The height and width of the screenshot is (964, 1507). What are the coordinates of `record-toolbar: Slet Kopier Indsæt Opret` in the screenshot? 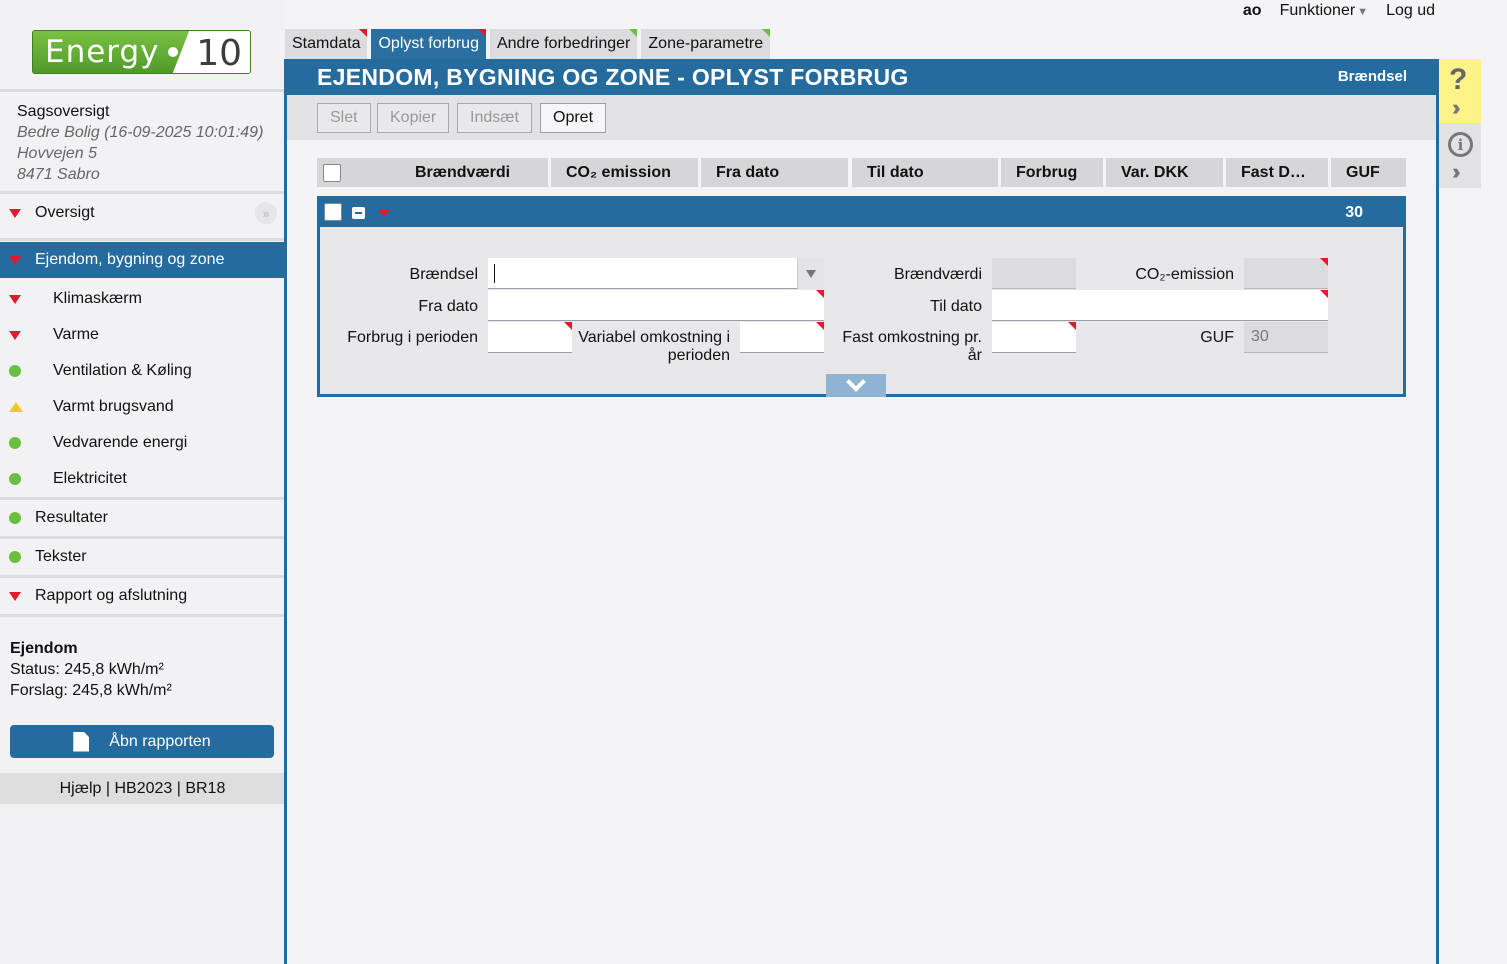 It's located at (861, 117).